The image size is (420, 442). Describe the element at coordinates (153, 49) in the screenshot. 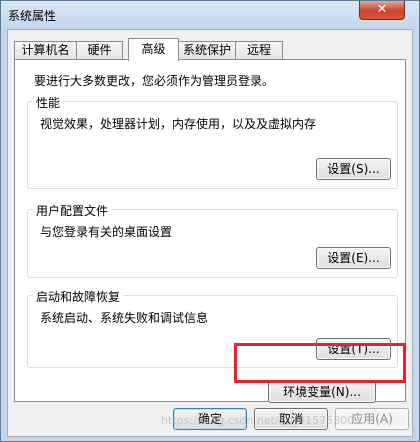

I see `tab-advanced: 高级` at that location.